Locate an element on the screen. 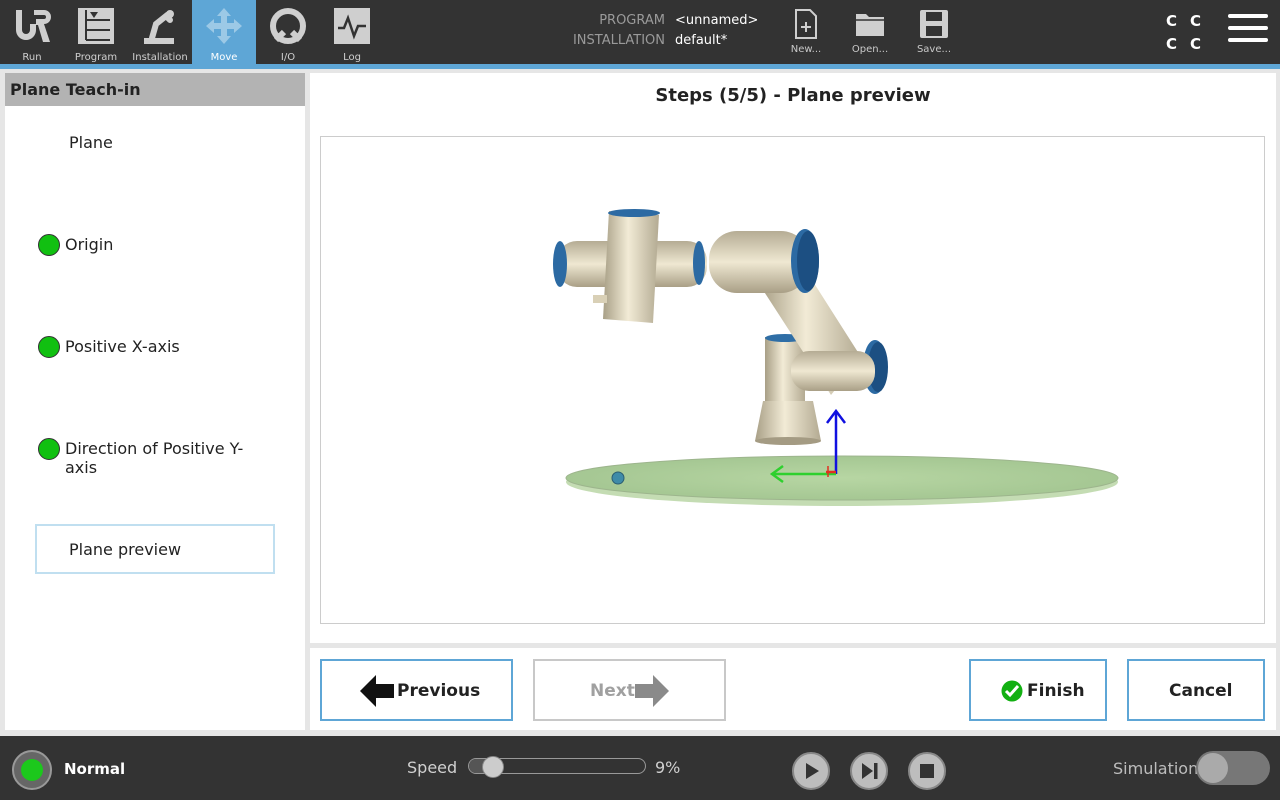 The width and height of the screenshot is (1280, 800). sidebar-header: Plane Teach-in is located at coordinates (155, 89).